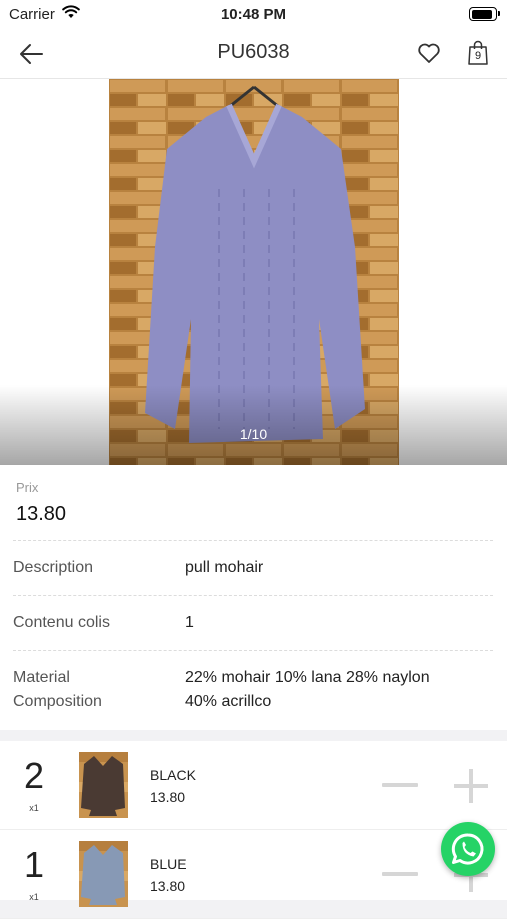  I want to click on package-content-label: Contenu colis, so click(61, 622).